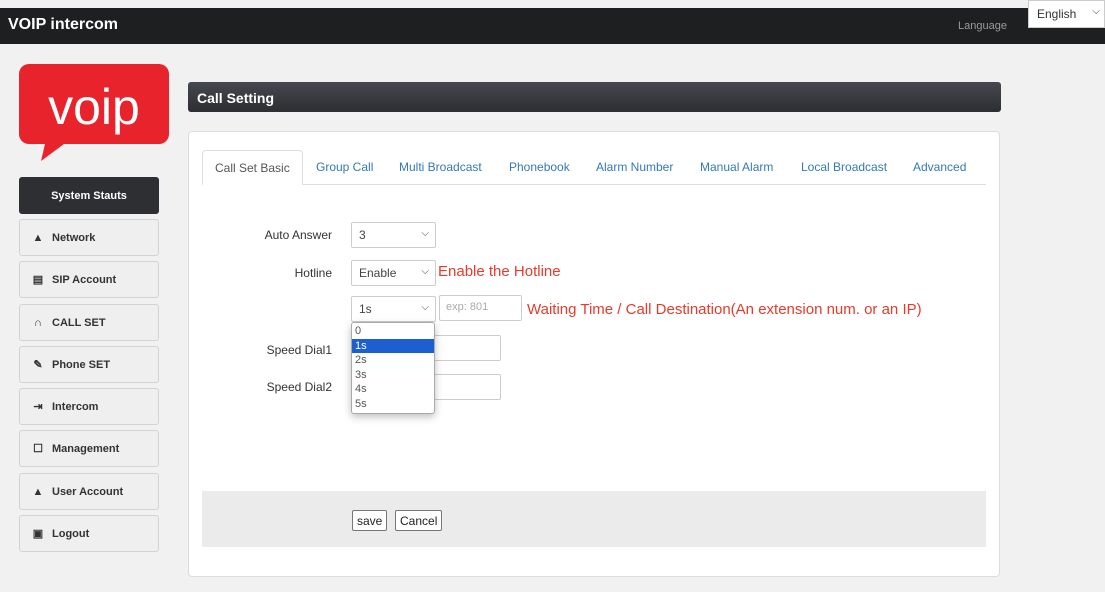 The width and height of the screenshot is (1105, 592). What do you see at coordinates (378, 273) in the screenshot?
I see `hotline-value: Enable` at bounding box center [378, 273].